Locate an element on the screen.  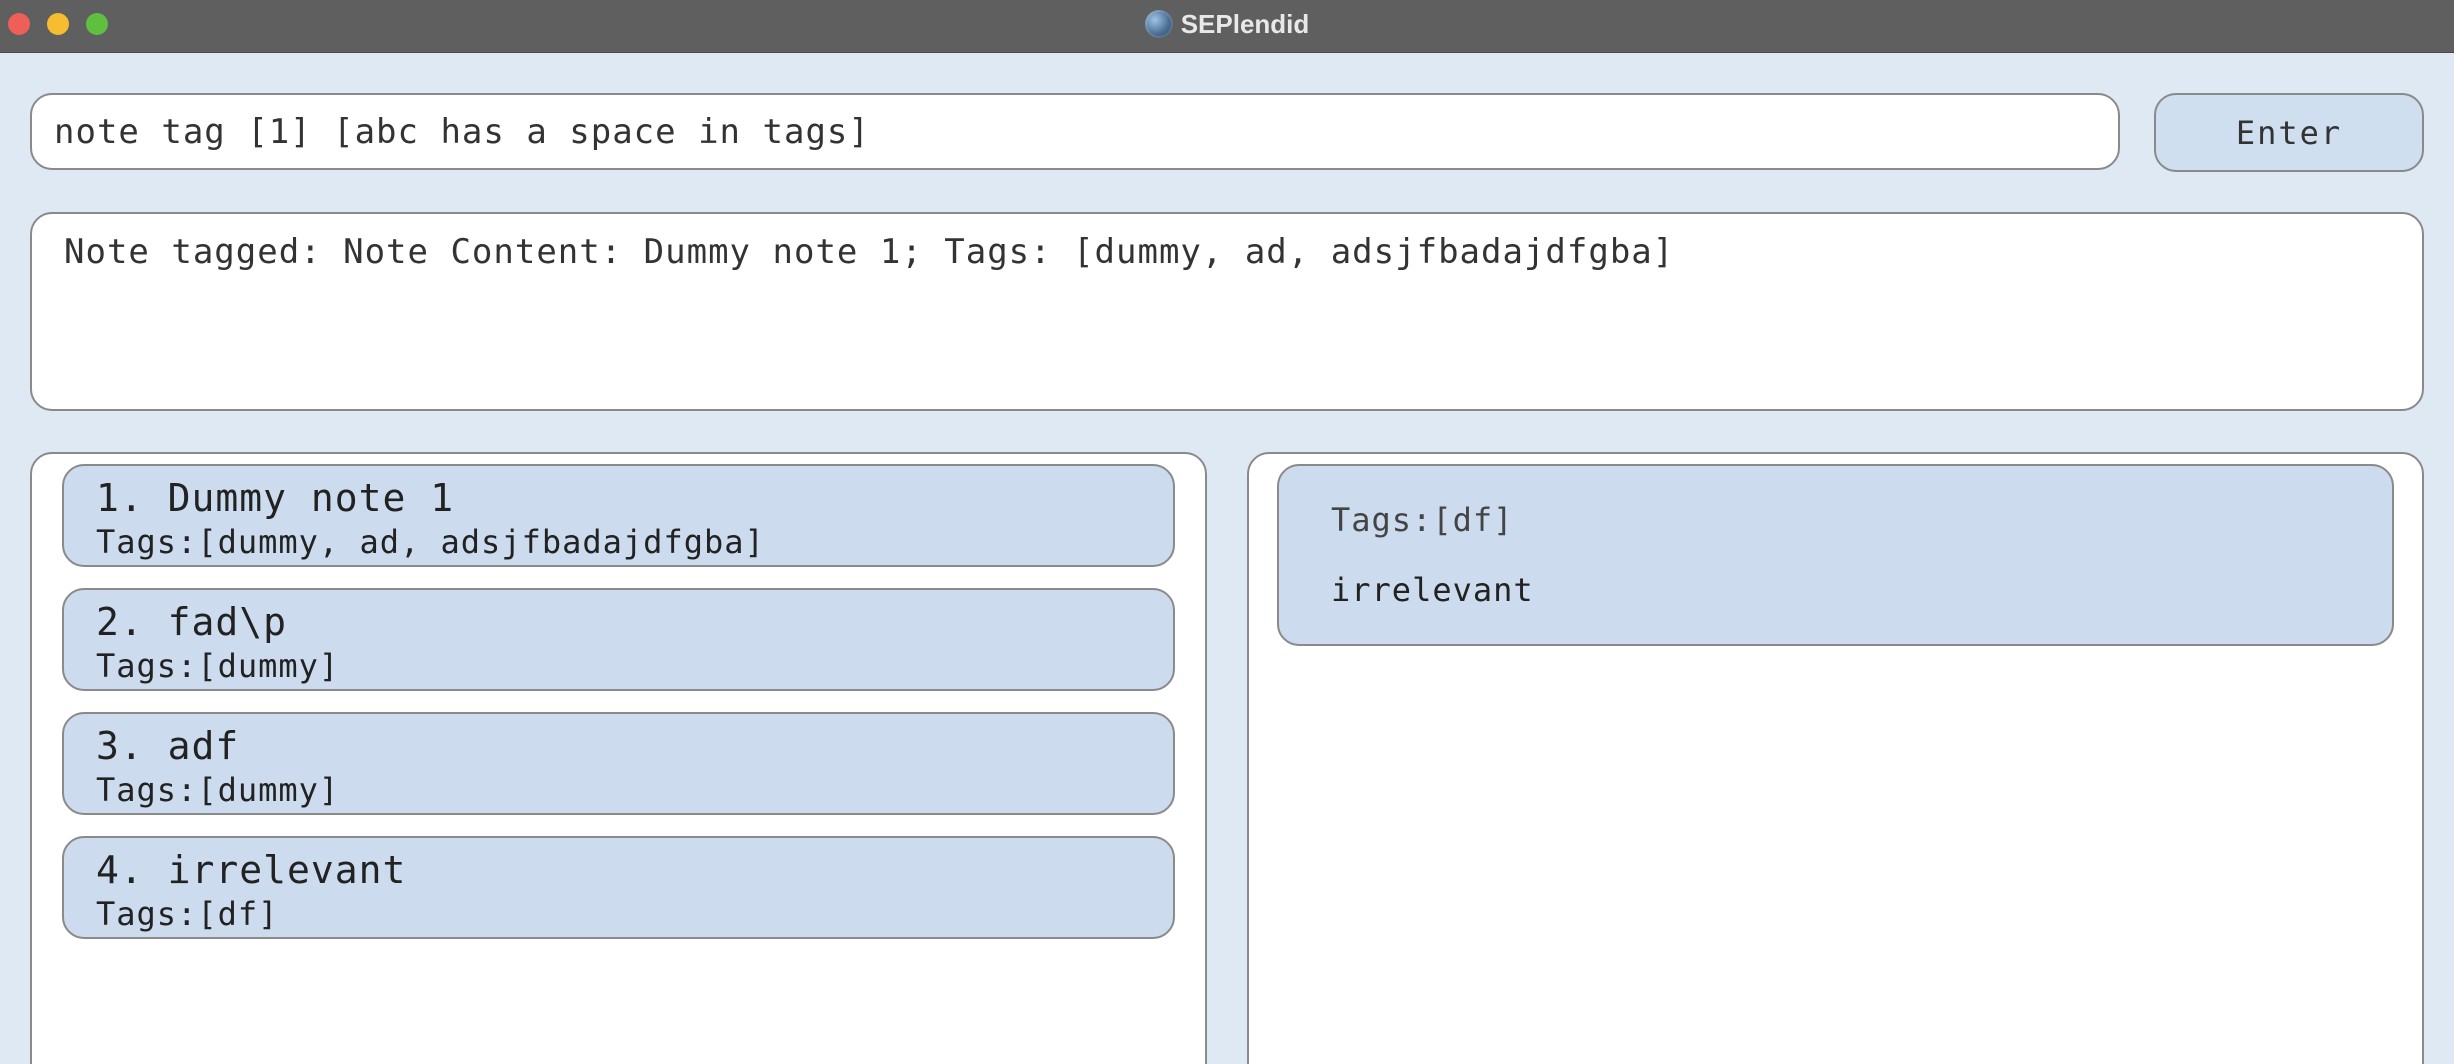
detail-content: irrelevant is located at coordinates (1432, 590).